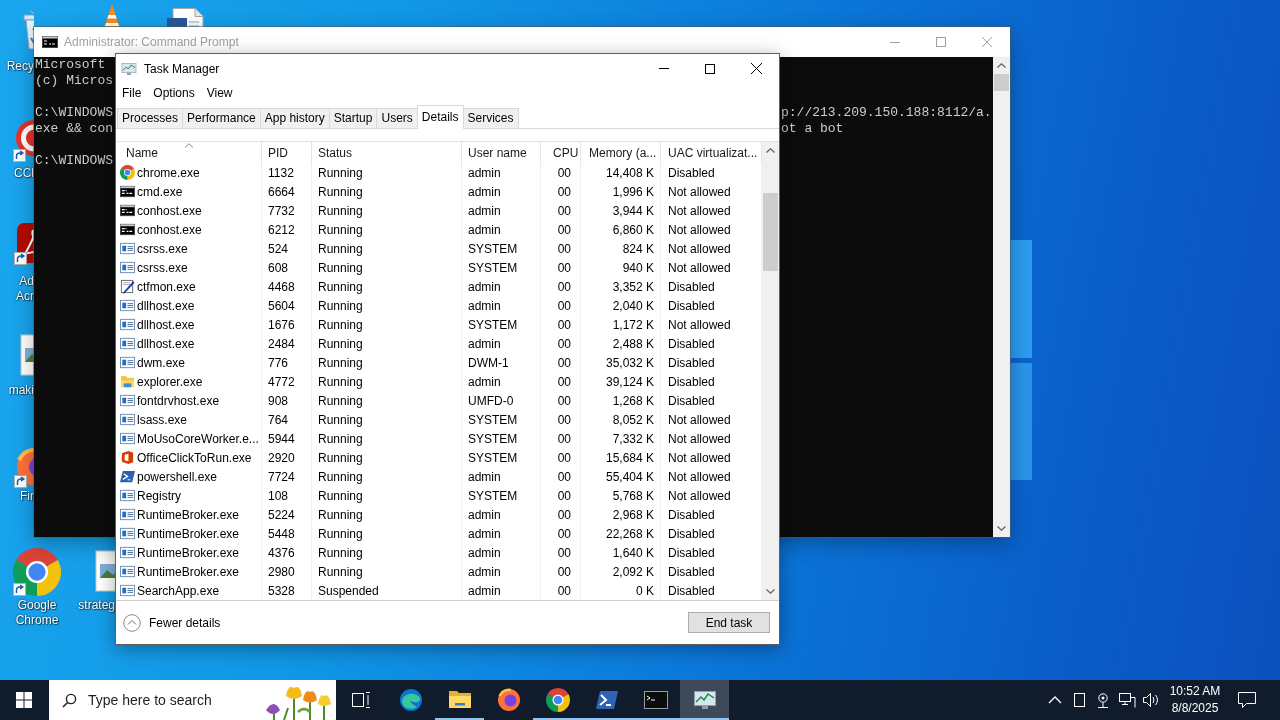  Describe the element at coordinates (287, 362) in the screenshot. I see `table-cell: 776` at that location.